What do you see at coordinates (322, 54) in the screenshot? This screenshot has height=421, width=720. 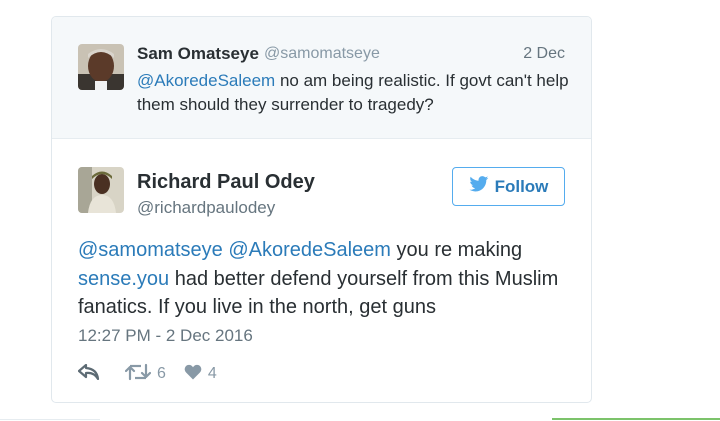 I see `parent-author-handle: @samomatseye` at bounding box center [322, 54].